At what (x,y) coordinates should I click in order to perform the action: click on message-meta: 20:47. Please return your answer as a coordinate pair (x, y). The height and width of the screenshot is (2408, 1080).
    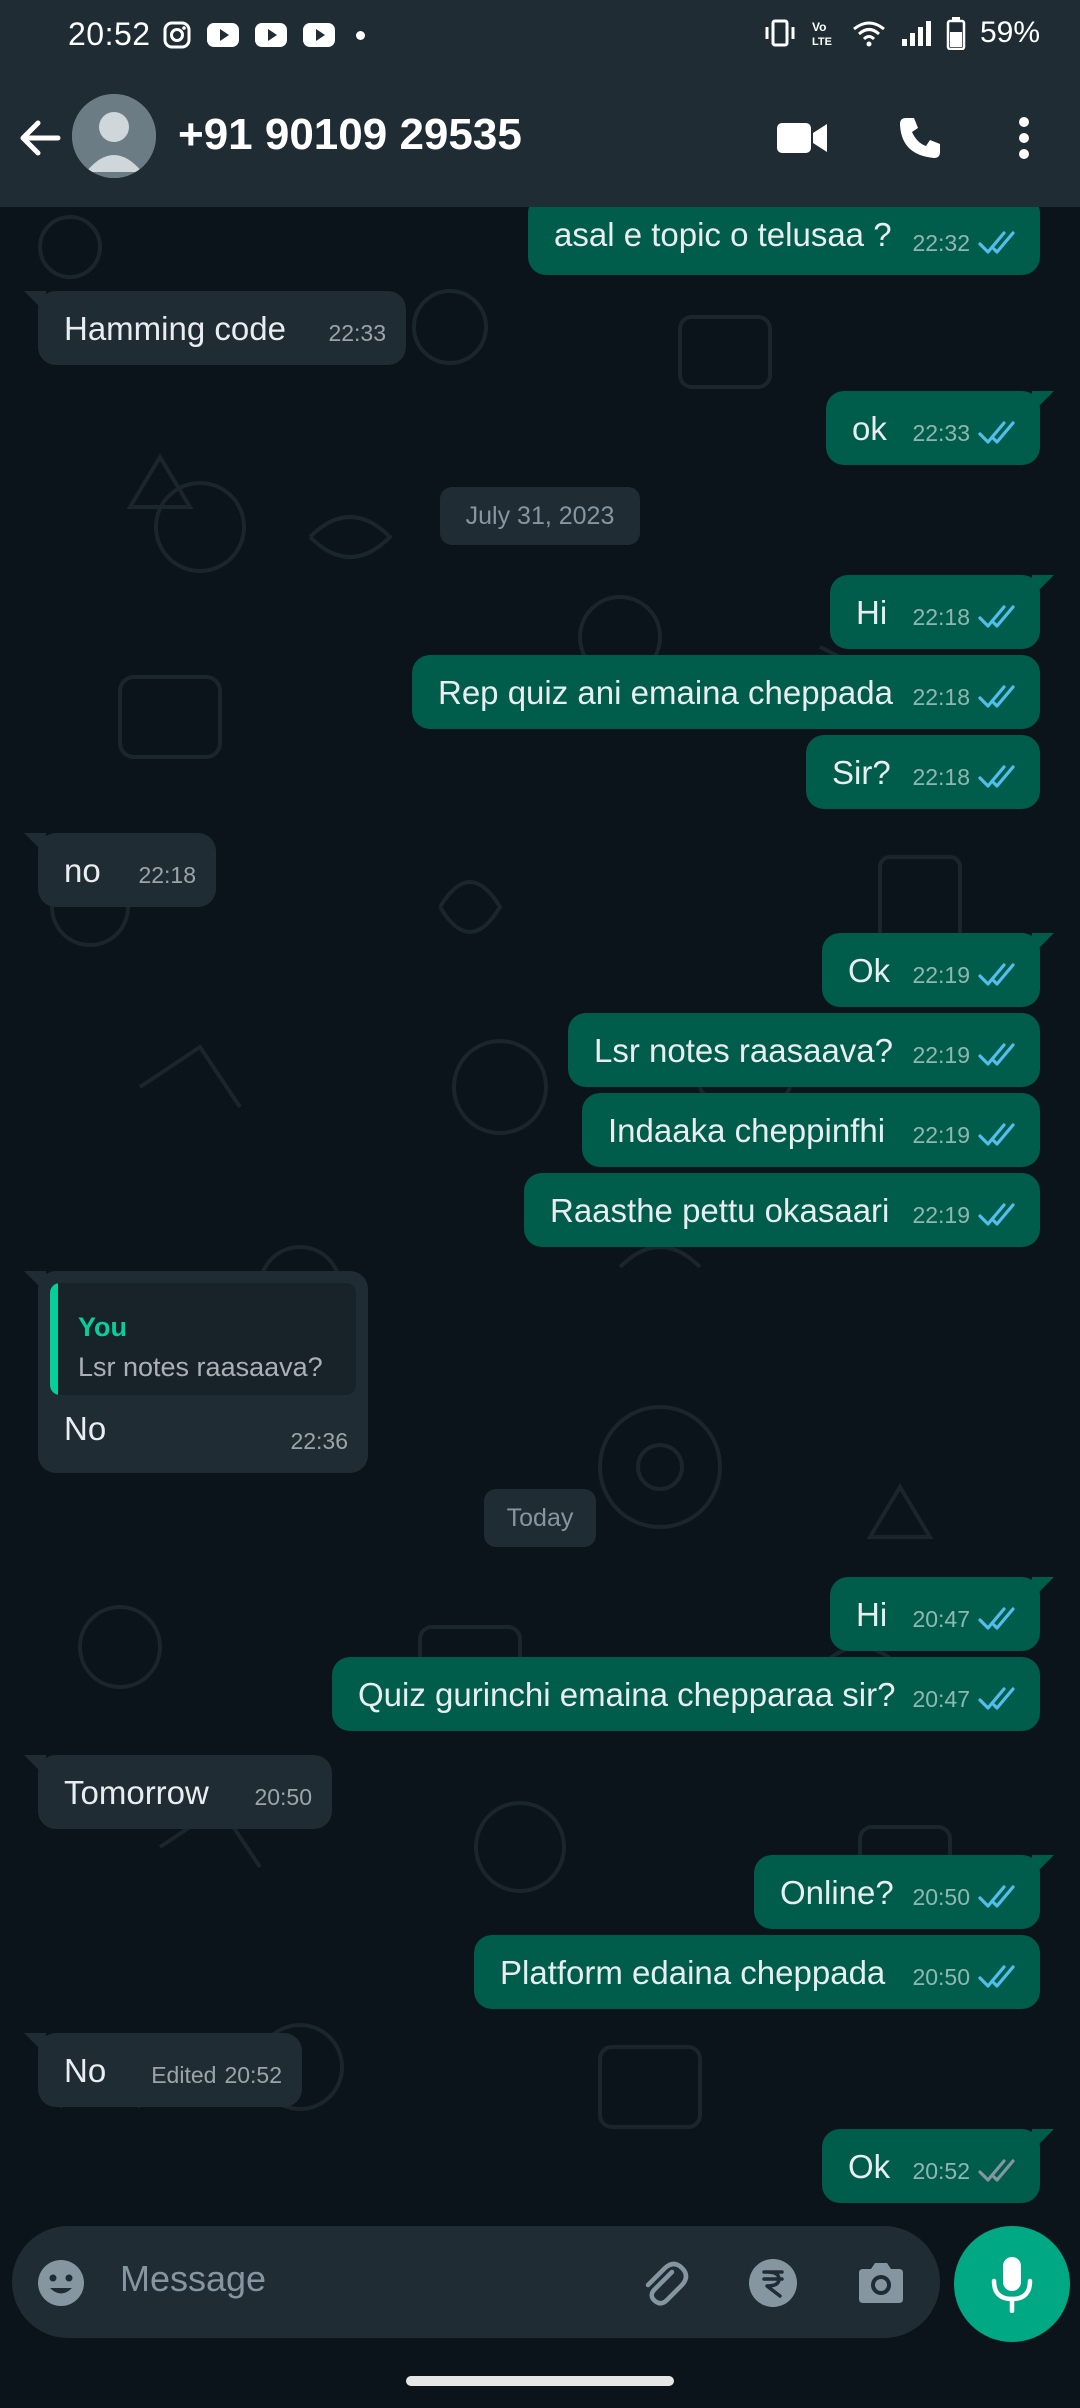
    Looking at the image, I should click on (967, 1699).